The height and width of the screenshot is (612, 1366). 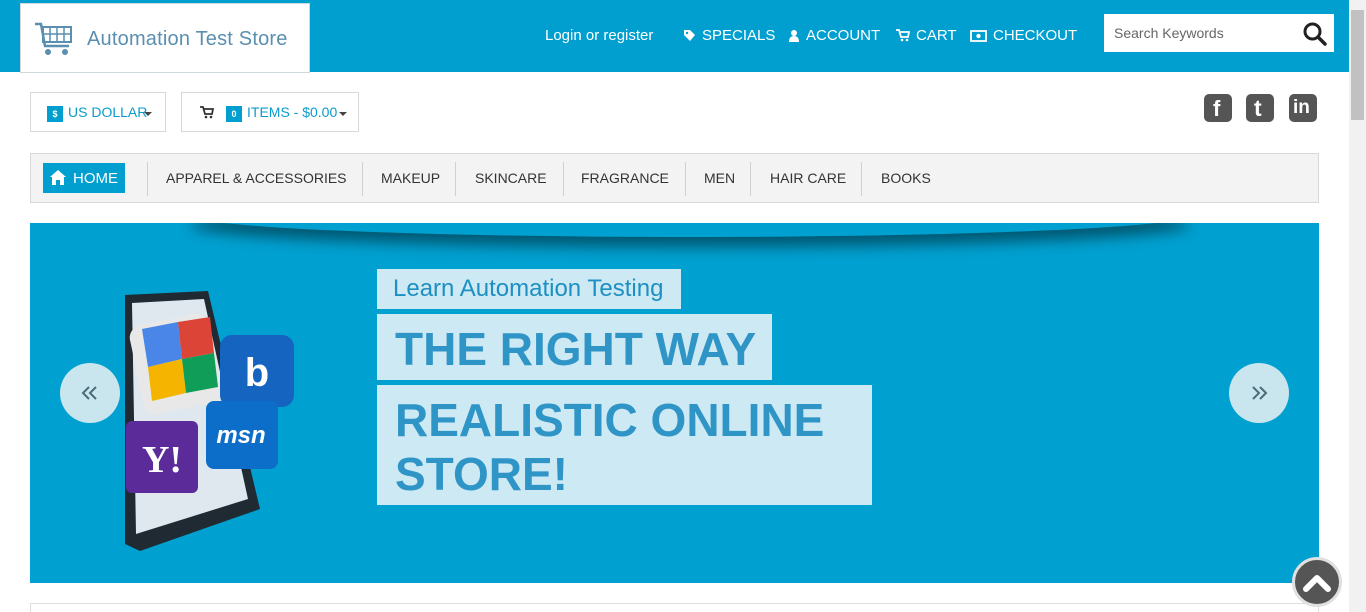 I want to click on nav-makeup: MAKEUP, so click(x=410, y=178).